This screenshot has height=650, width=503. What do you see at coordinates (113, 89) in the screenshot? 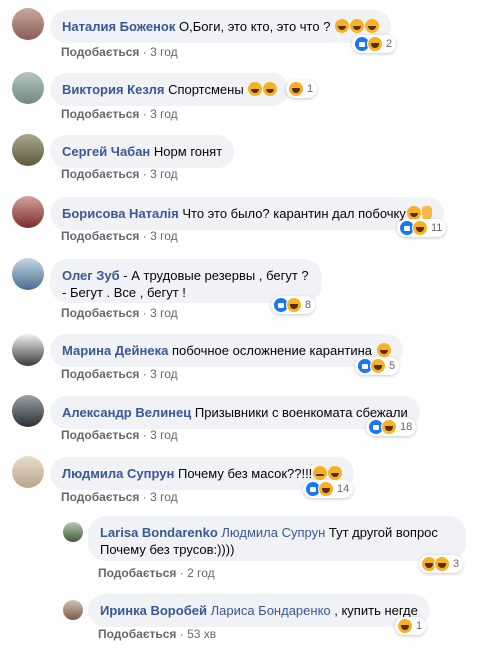
I see `comment-author: Виктория Кезля` at bounding box center [113, 89].